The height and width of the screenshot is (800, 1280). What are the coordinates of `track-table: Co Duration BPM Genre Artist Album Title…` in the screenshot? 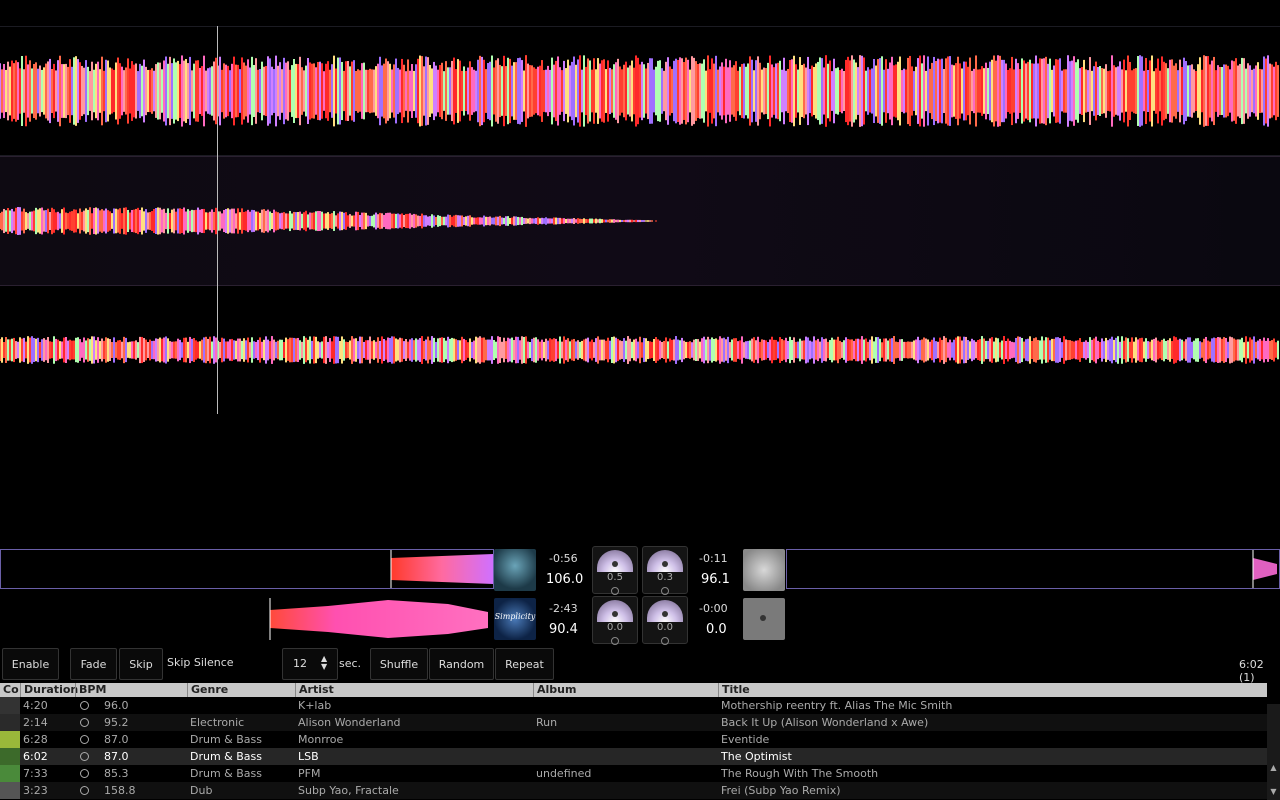 It's located at (633, 741).